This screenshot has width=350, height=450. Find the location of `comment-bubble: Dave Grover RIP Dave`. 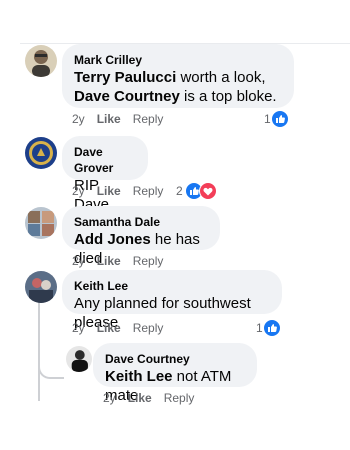

comment-bubble: Dave Grover RIP Dave is located at coordinates (105, 174).